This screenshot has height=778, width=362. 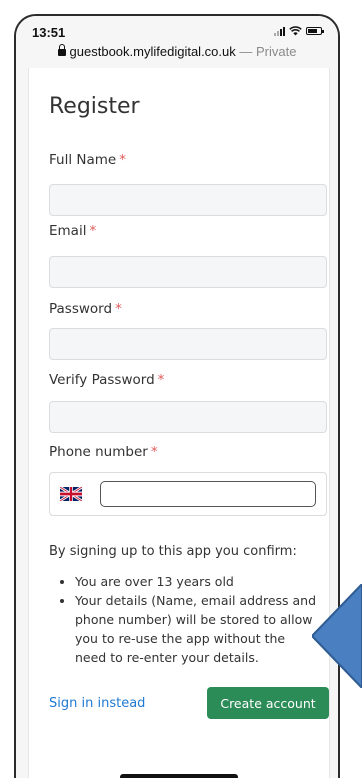 What do you see at coordinates (337, 636) in the screenshot?
I see `pointer-arrow-icon` at bounding box center [337, 636].